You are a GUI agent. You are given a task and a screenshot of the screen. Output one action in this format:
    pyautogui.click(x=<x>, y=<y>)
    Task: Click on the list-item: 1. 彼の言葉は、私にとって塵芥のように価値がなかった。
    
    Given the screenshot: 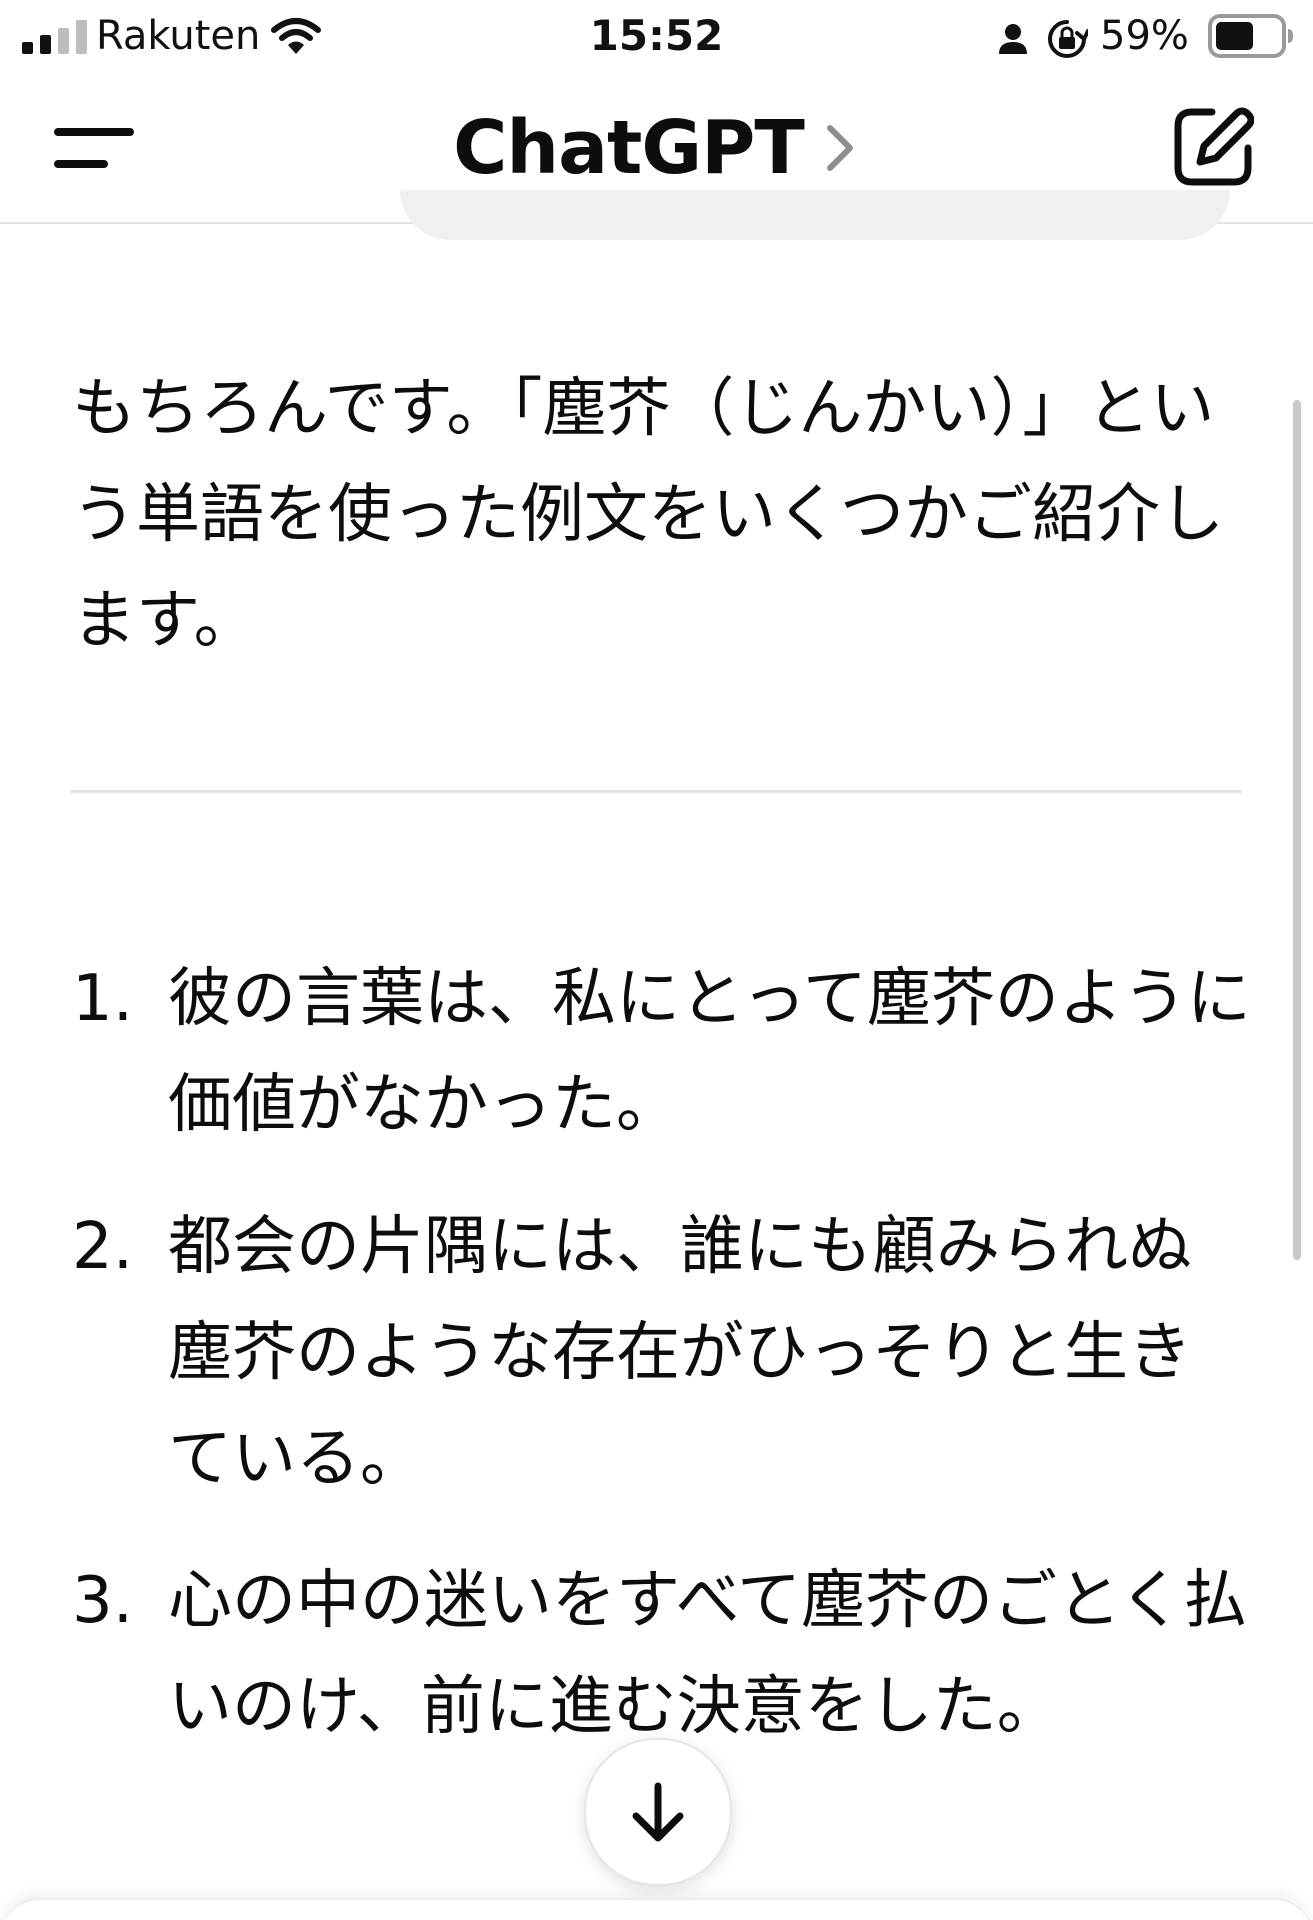 What is the action you would take?
    pyautogui.click(x=662, y=1052)
    